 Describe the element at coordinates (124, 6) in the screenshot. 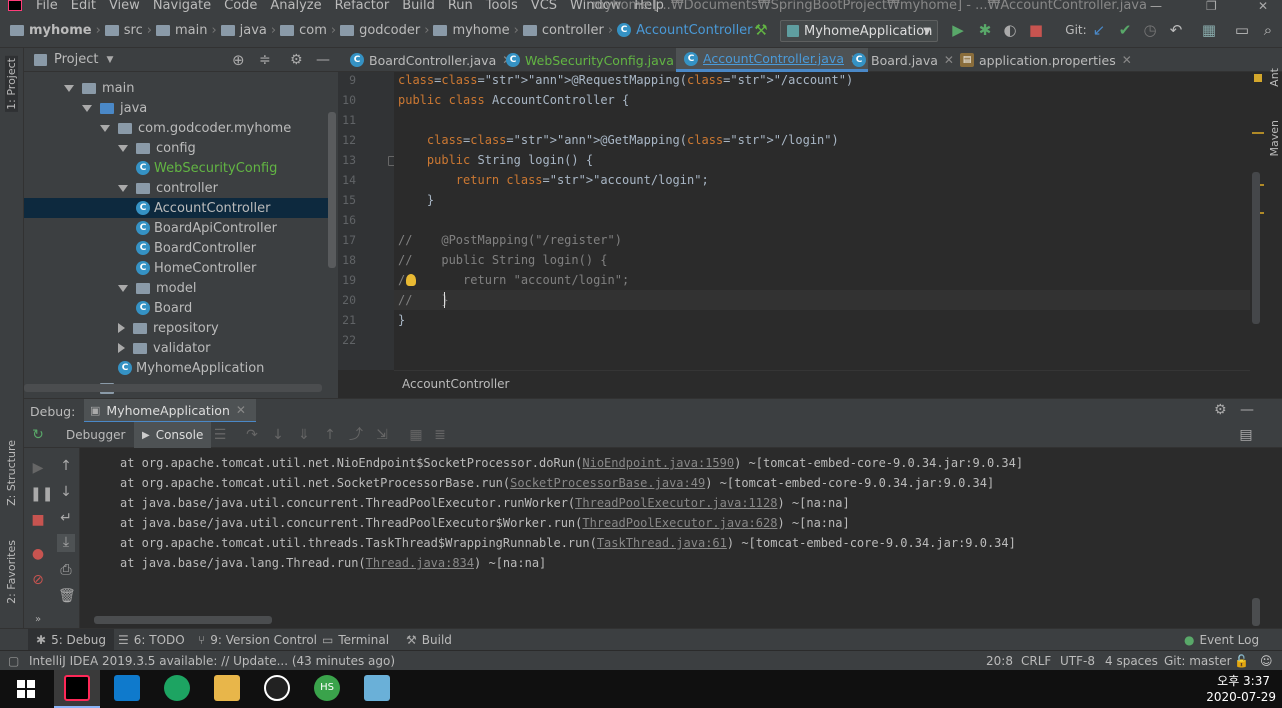

I see `menu-view: View` at that location.